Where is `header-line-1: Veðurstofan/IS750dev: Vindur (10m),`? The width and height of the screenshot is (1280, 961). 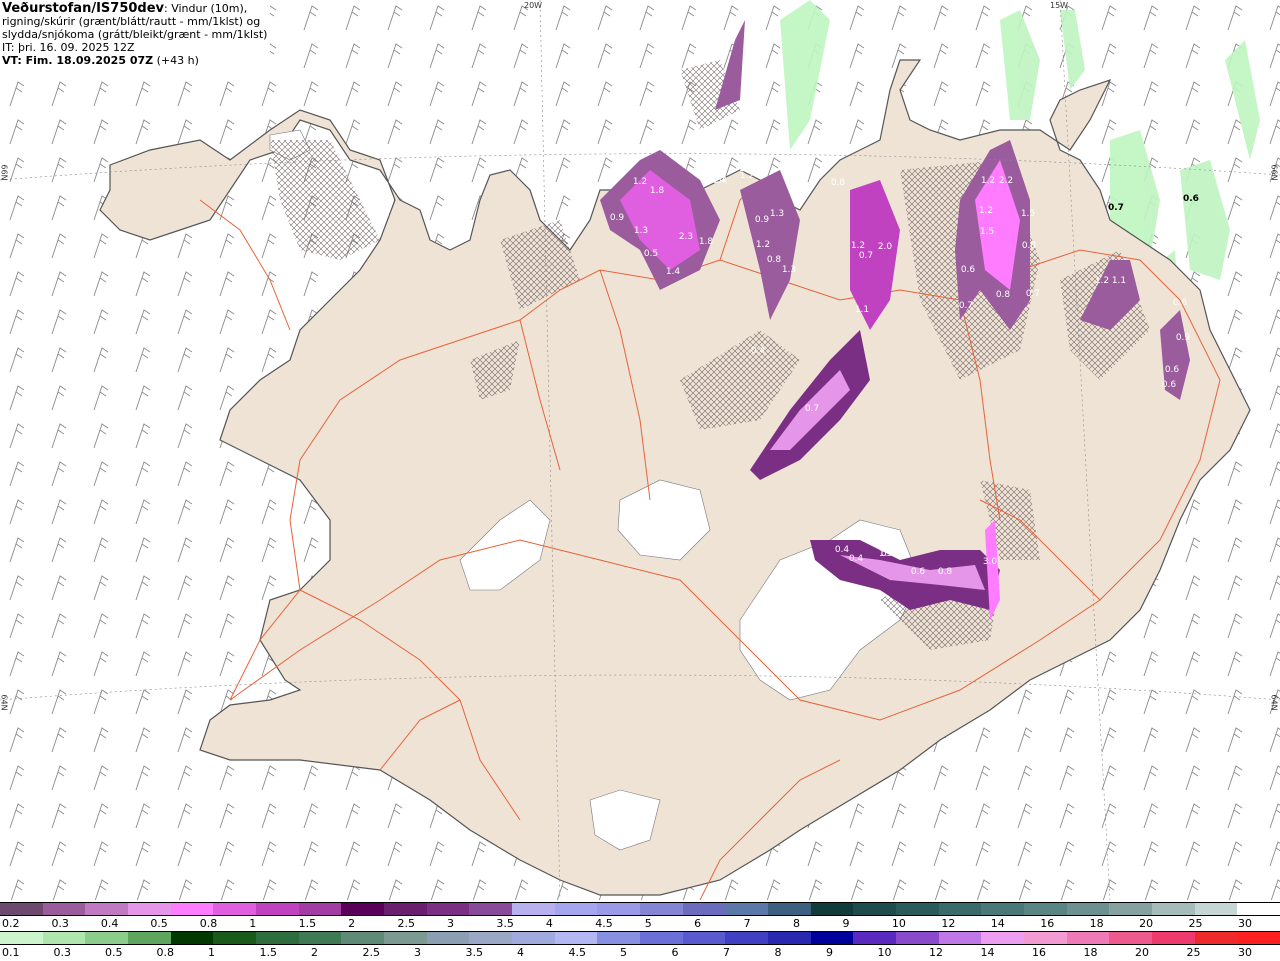
header-line-1: Veðurstofan/IS750dev: Vindur (10m), is located at coordinates (136, 8).